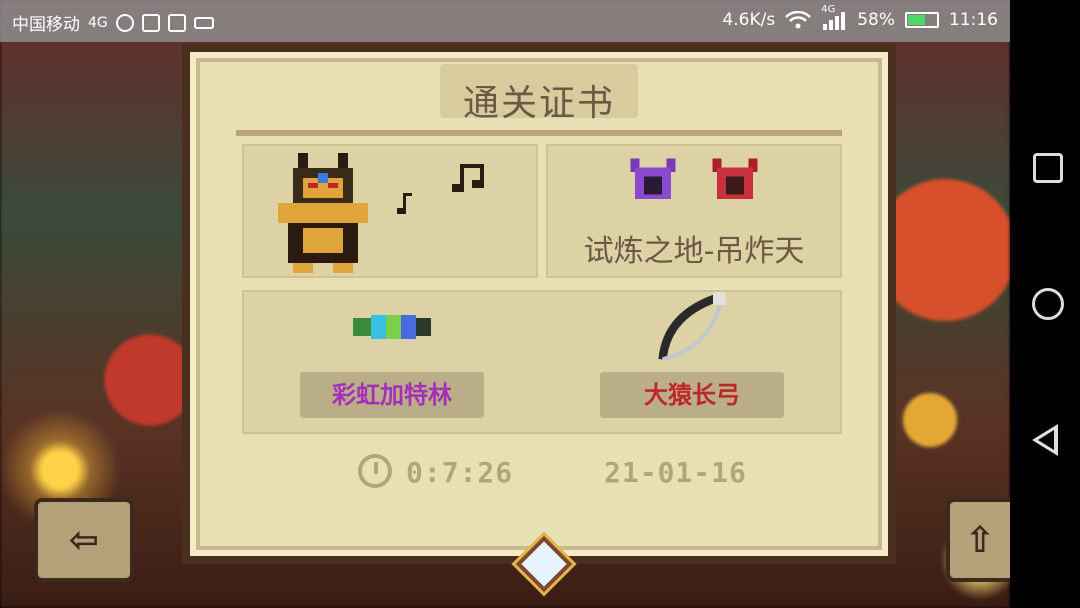  Describe the element at coordinates (694, 211) in the screenshot. I see `stage-panel: 试炼之地-吊炸天` at that location.